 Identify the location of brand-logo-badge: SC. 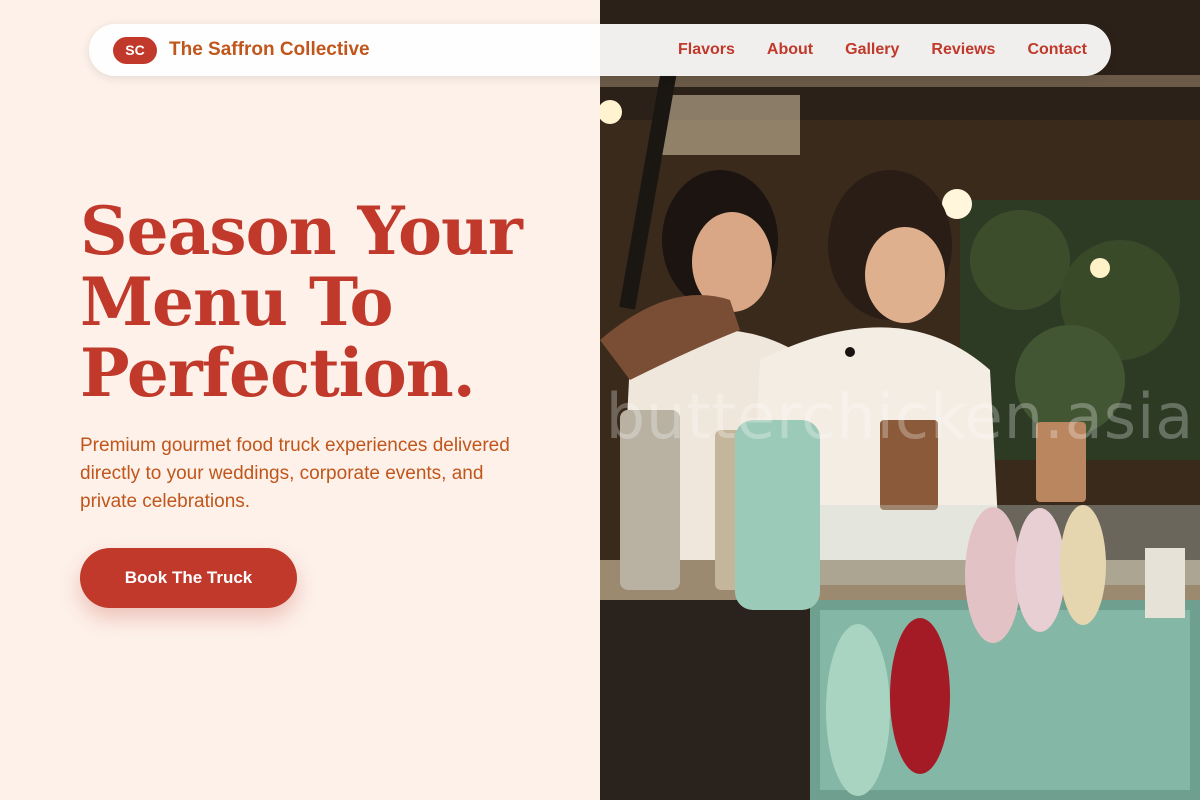
(135, 50).